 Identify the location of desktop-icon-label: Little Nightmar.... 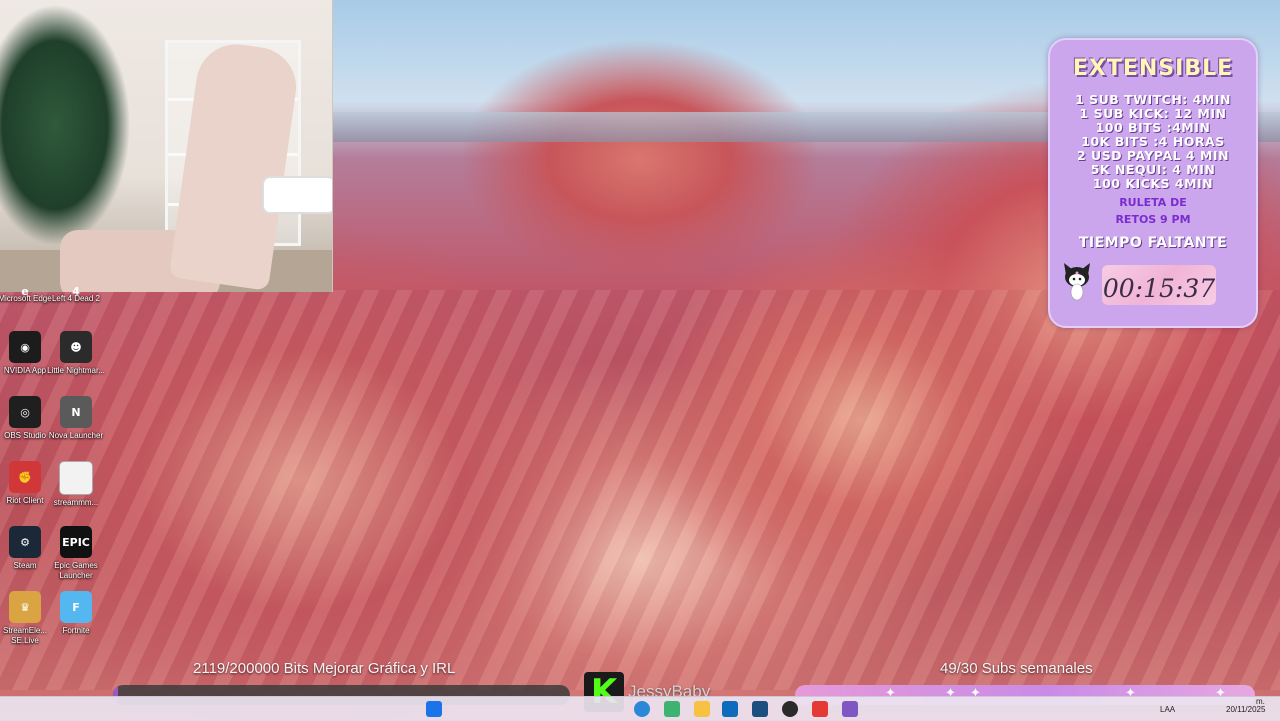
(76, 370).